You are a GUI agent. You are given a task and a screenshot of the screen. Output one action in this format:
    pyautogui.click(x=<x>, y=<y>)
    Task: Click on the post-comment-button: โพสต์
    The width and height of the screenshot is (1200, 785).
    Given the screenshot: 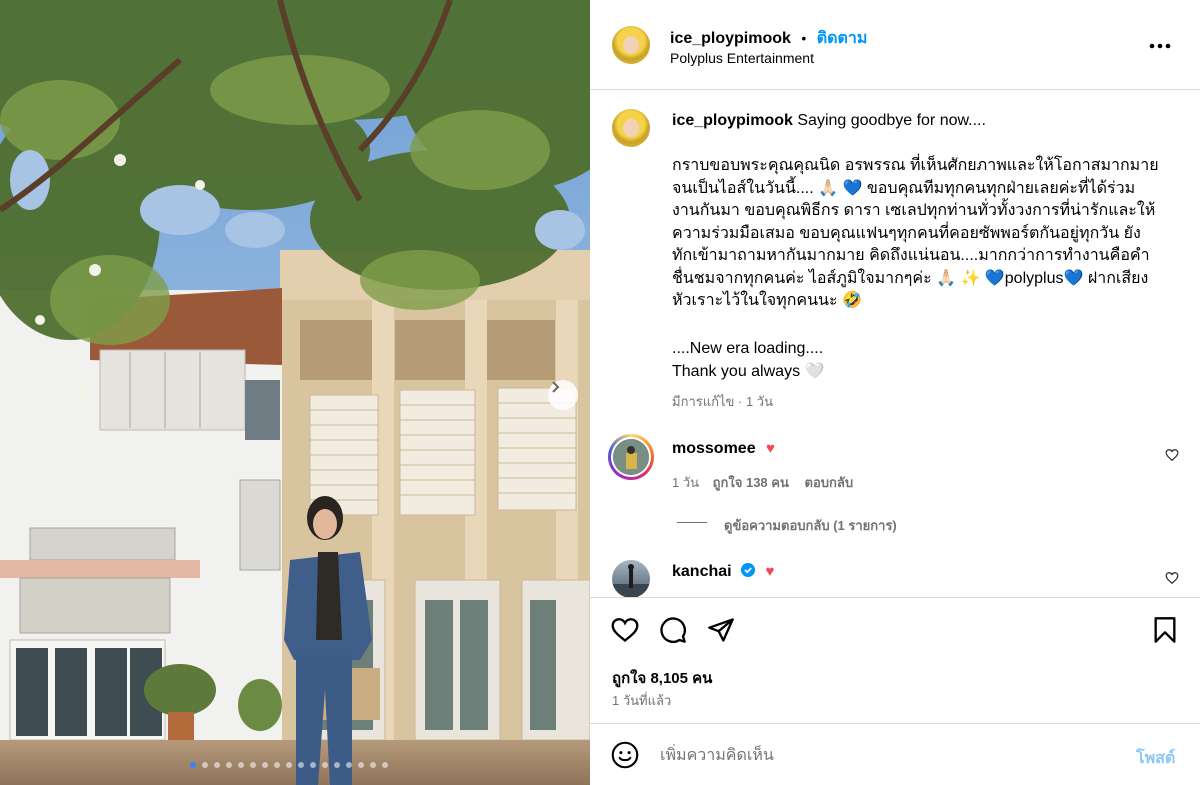 What is the action you would take?
    pyautogui.click(x=1155, y=758)
    